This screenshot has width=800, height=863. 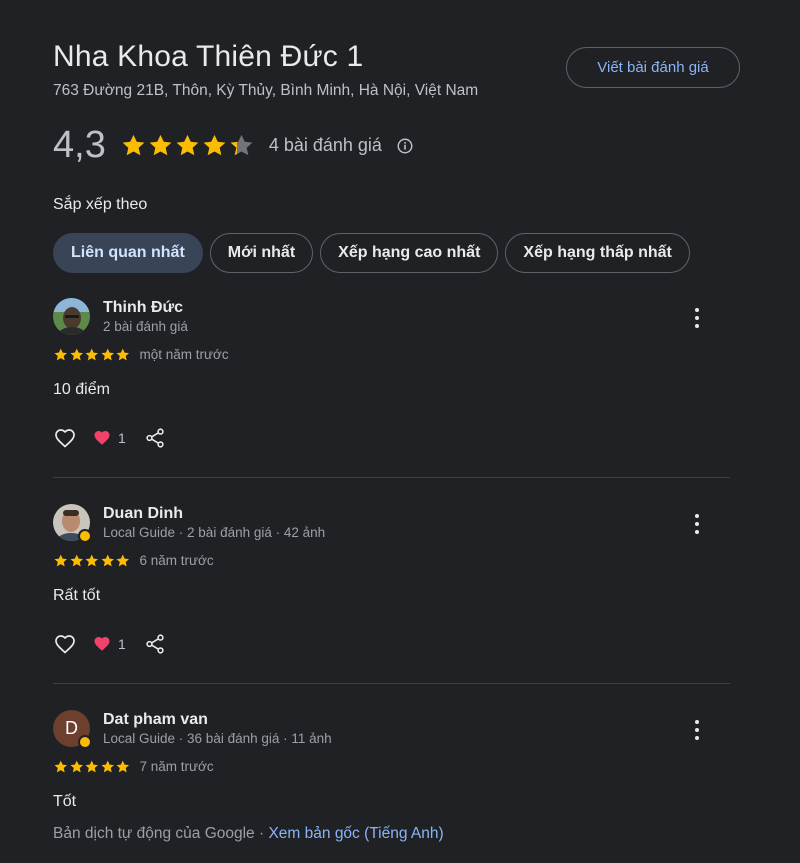 What do you see at coordinates (143, 308) in the screenshot?
I see `reviewer-name: Thinh Đức` at bounding box center [143, 308].